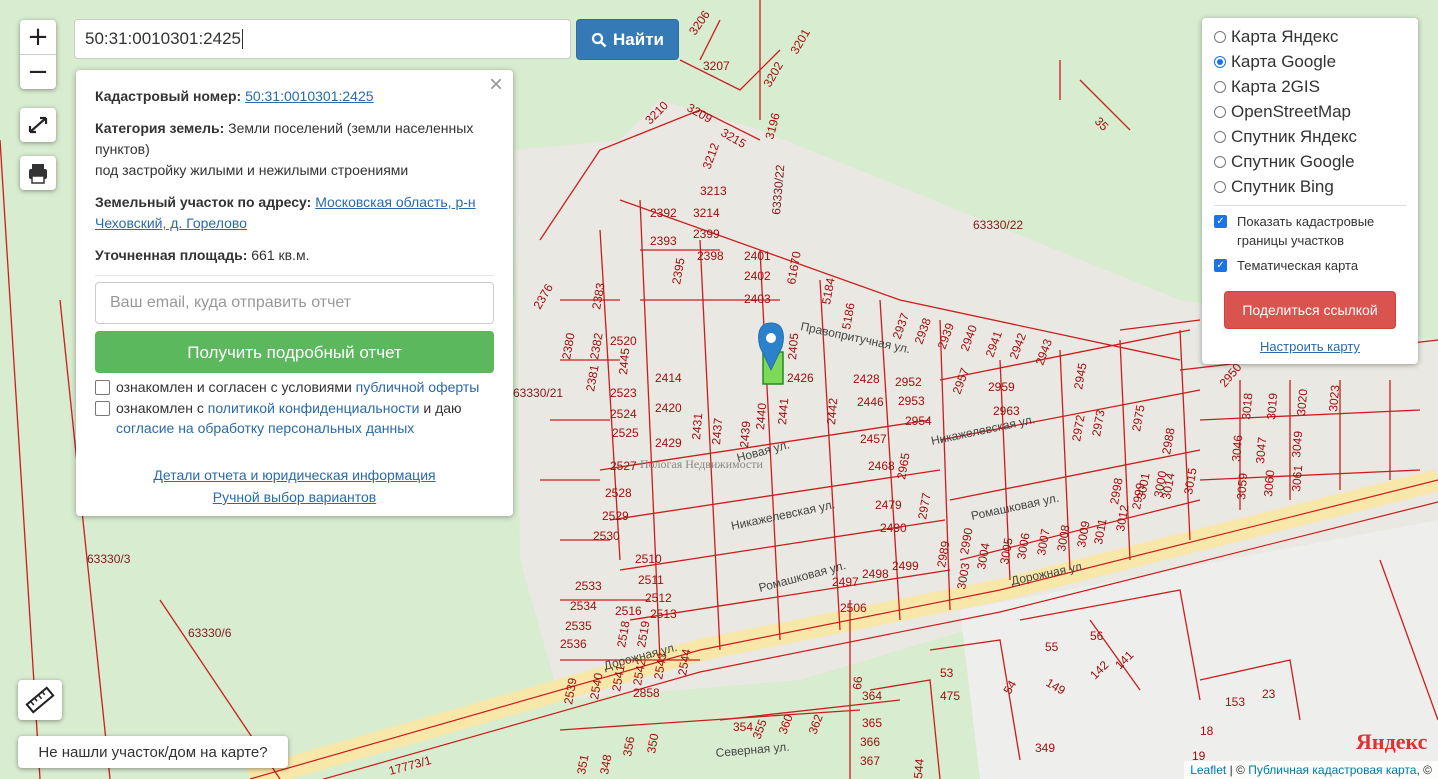 Image resolution: width=1438 pixels, height=779 pixels. I want to click on parcel-label: 475, so click(950, 696).